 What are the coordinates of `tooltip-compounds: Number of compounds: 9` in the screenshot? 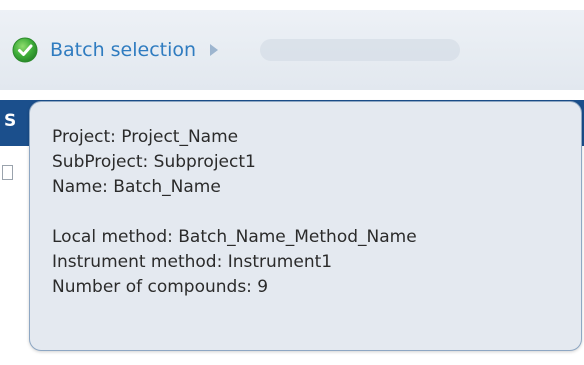 It's located at (160, 287).